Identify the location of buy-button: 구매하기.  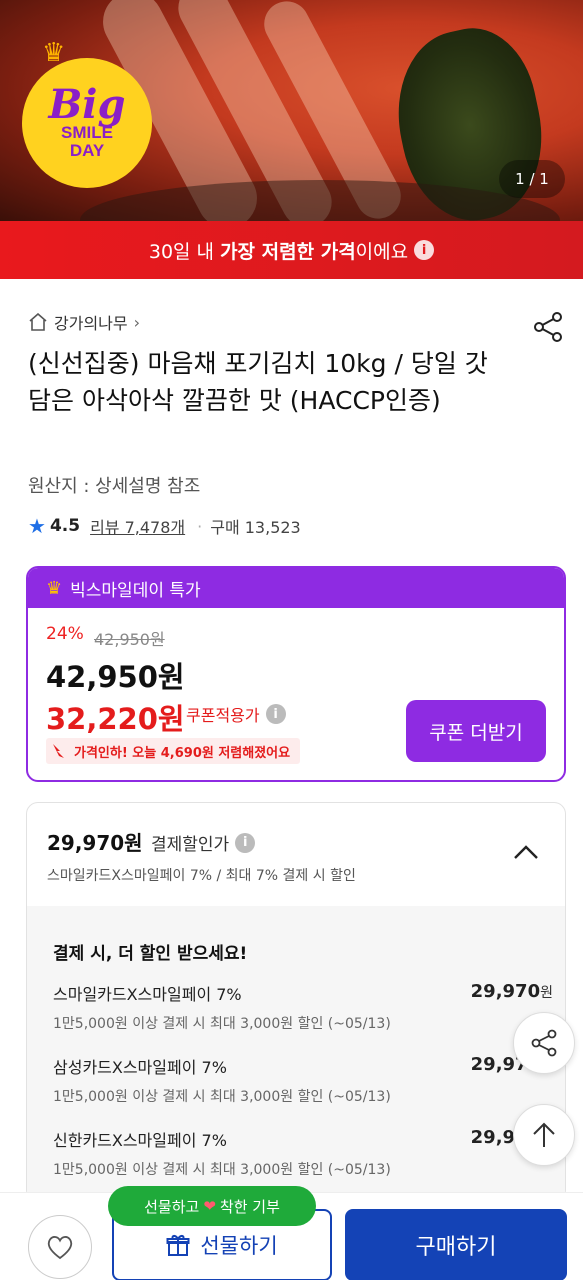
(456, 1244).